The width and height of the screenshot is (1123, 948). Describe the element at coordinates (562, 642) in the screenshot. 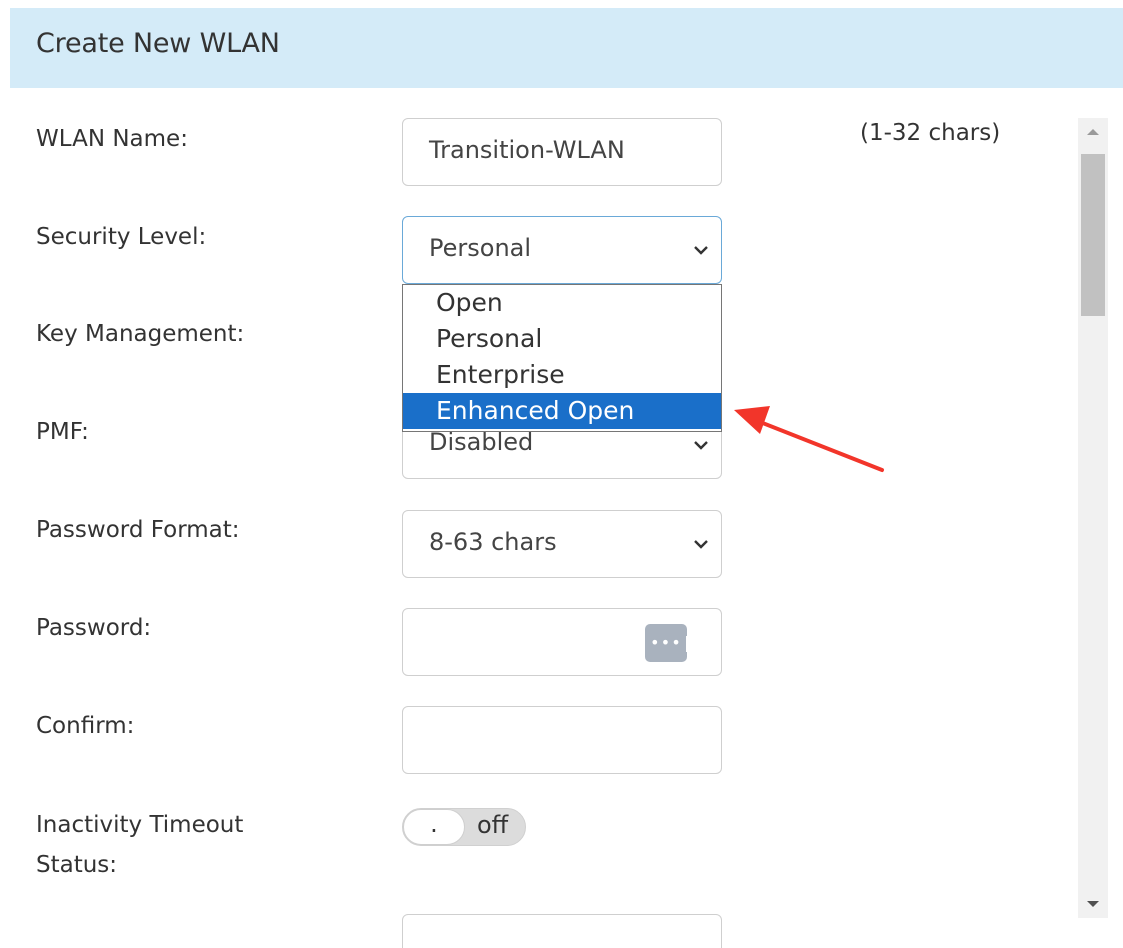

I see `password-input: •••|` at that location.